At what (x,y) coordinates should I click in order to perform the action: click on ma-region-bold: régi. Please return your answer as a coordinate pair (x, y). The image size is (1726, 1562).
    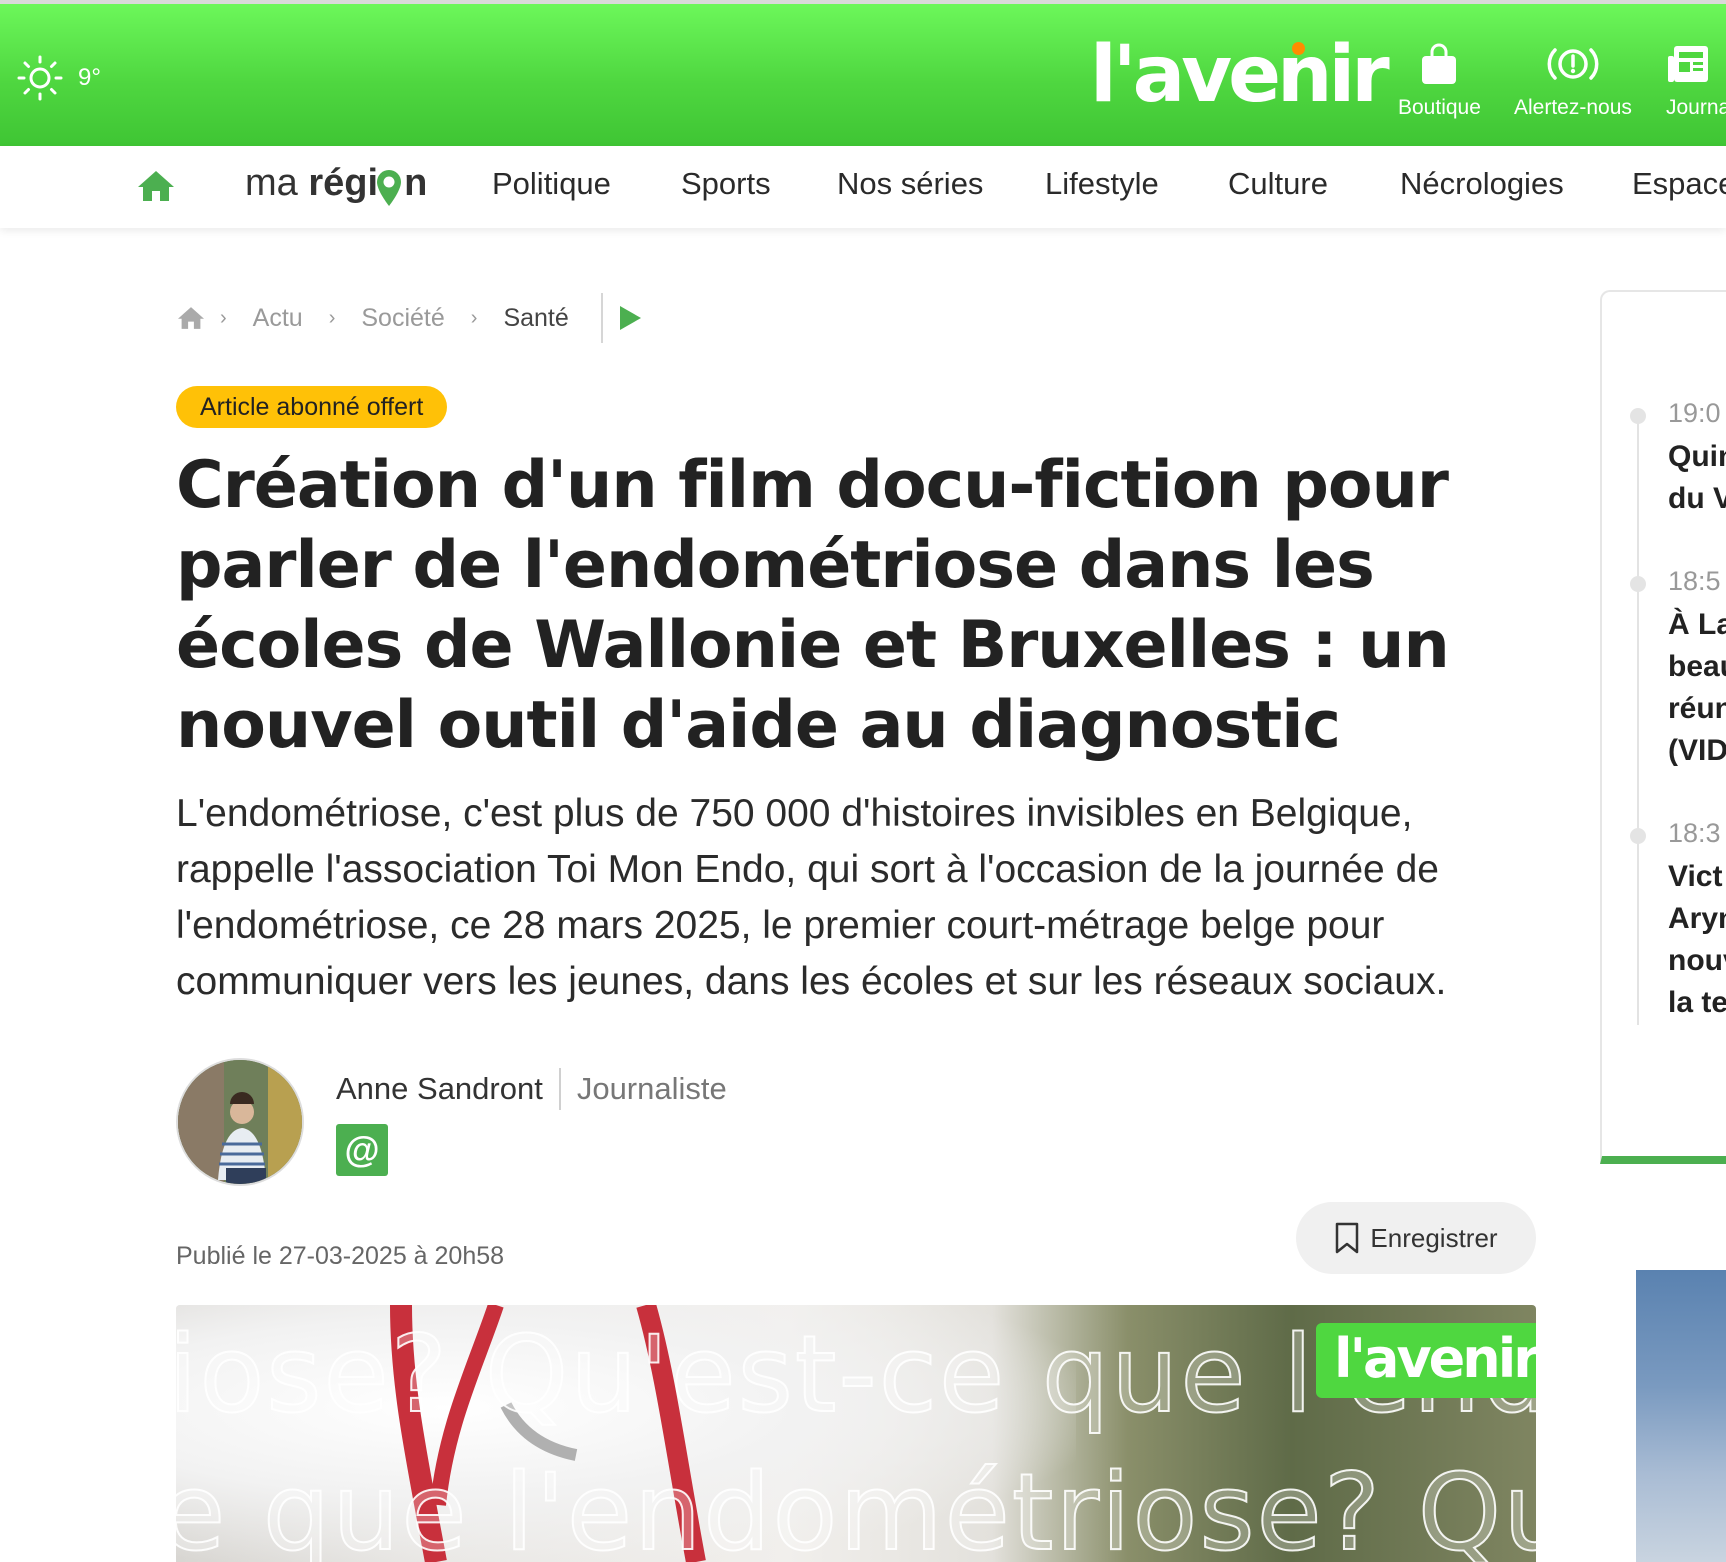
    Looking at the image, I should click on (343, 183).